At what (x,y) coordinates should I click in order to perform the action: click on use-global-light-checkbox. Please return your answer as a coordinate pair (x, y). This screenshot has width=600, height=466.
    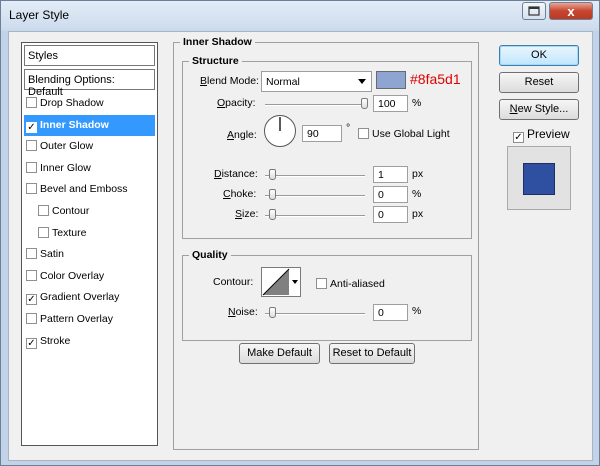
    Looking at the image, I should click on (363, 133).